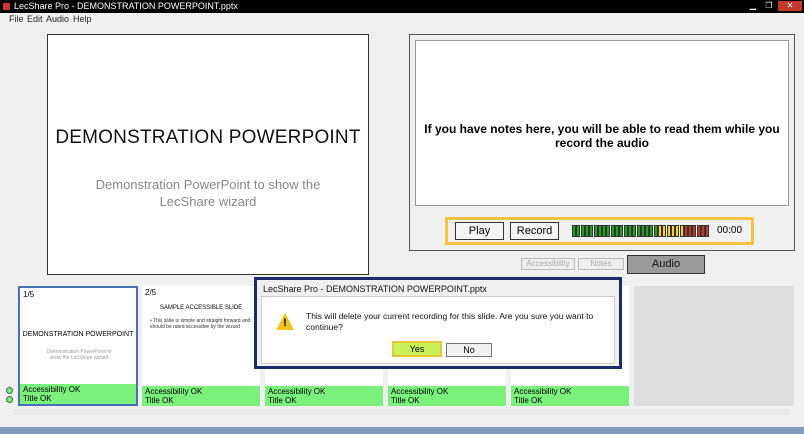 This screenshot has height=434, width=804. I want to click on strip-scrollbar, so click(402, 412).